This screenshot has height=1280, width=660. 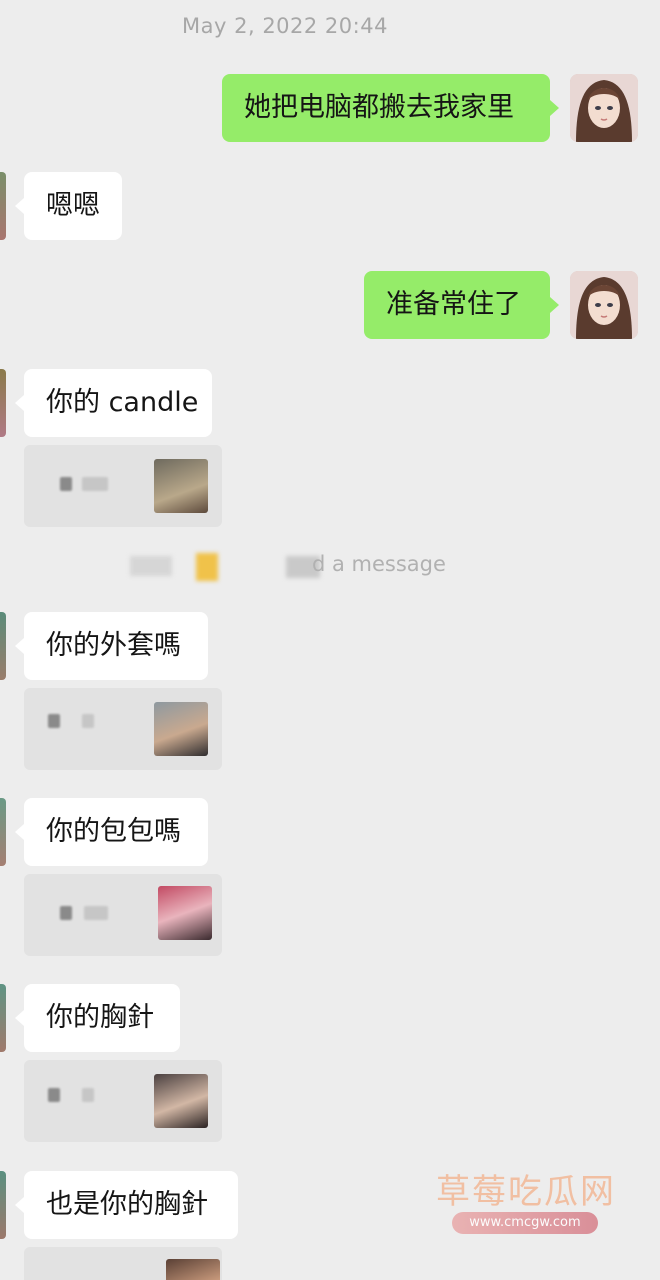 What do you see at coordinates (525, 1223) in the screenshot?
I see `watermark-url: www.cmcgw.com` at bounding box center [525, 1223].